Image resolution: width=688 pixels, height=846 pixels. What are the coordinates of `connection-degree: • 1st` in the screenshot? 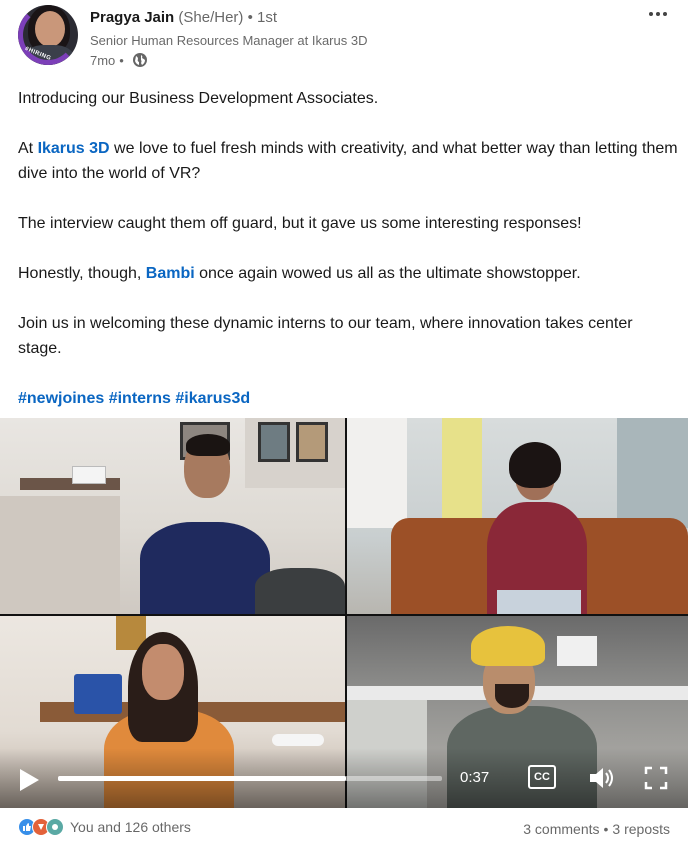 It's located at (262, 17).